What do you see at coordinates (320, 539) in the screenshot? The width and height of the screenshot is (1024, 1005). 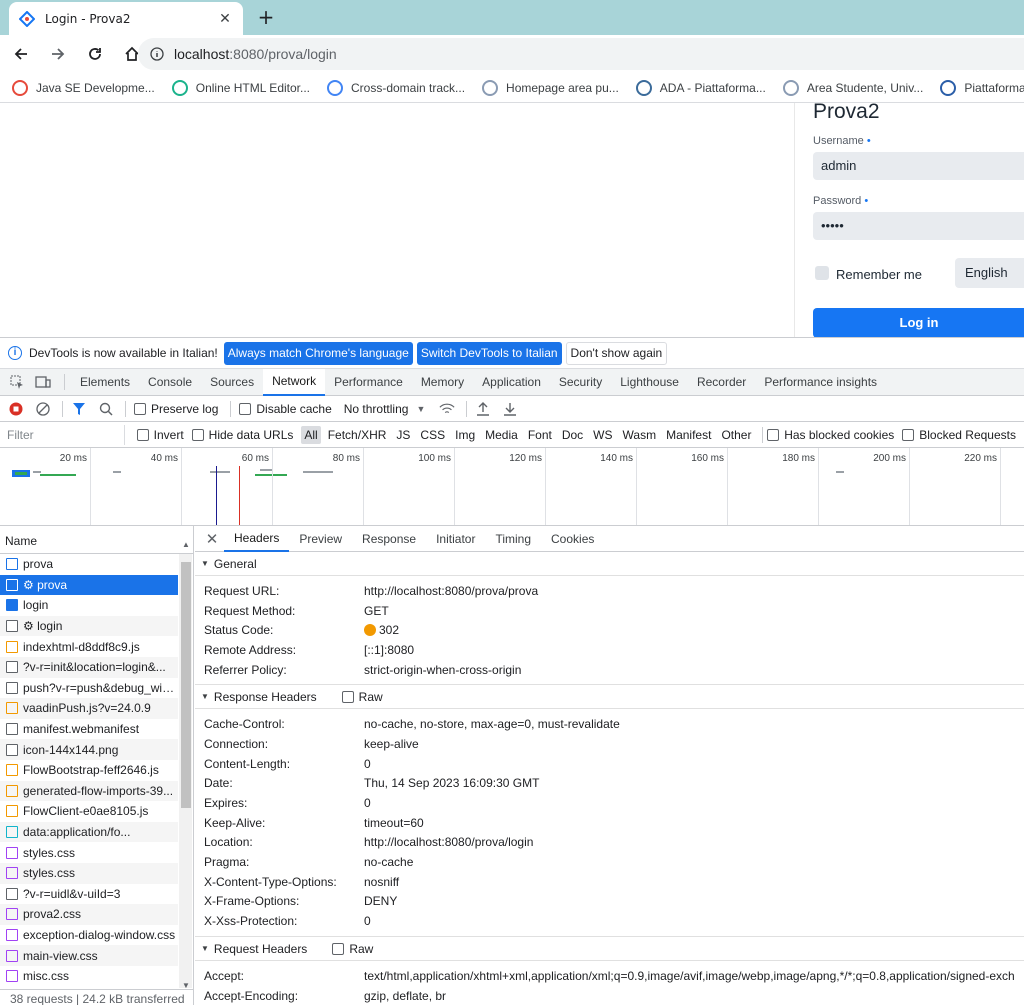 I see `detail-tab-preview: Preview` at bounding box center [320, 539].